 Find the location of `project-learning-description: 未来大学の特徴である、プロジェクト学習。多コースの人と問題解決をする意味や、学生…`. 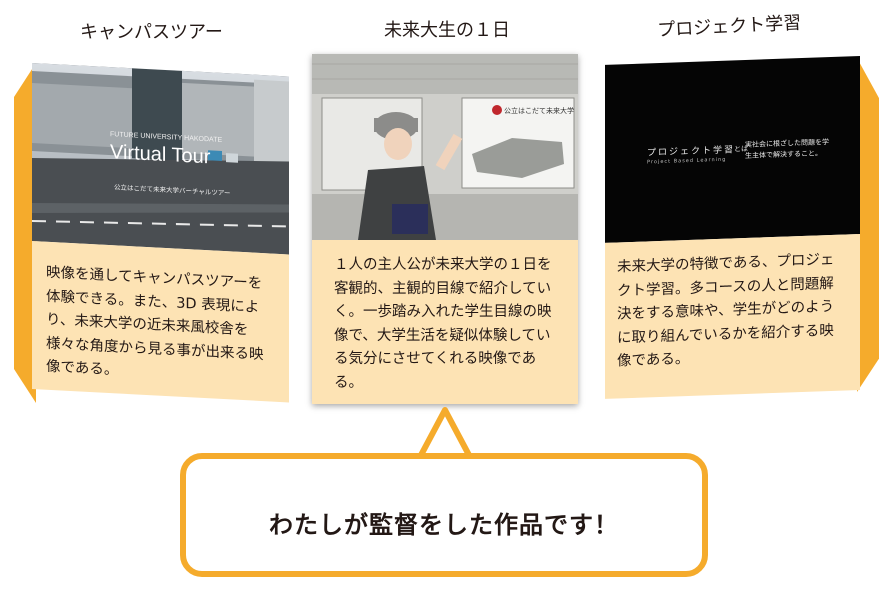

project-learning-description: 未来大学の特徴である、プロジェクト学習。多コースの人と問題解決をする意味や、学生… is located at coordinates (732, 316).